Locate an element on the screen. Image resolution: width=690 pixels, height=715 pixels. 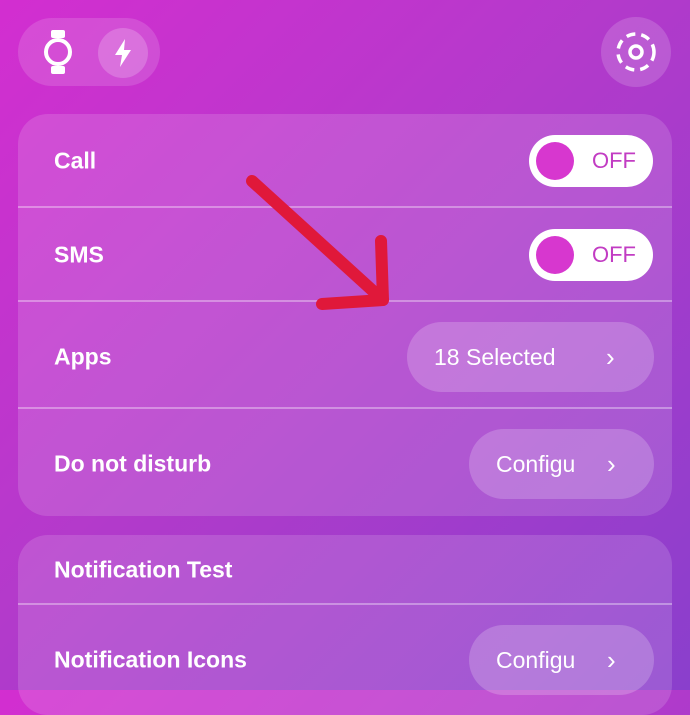
bolt-icon is located at coordinates (123, 53).